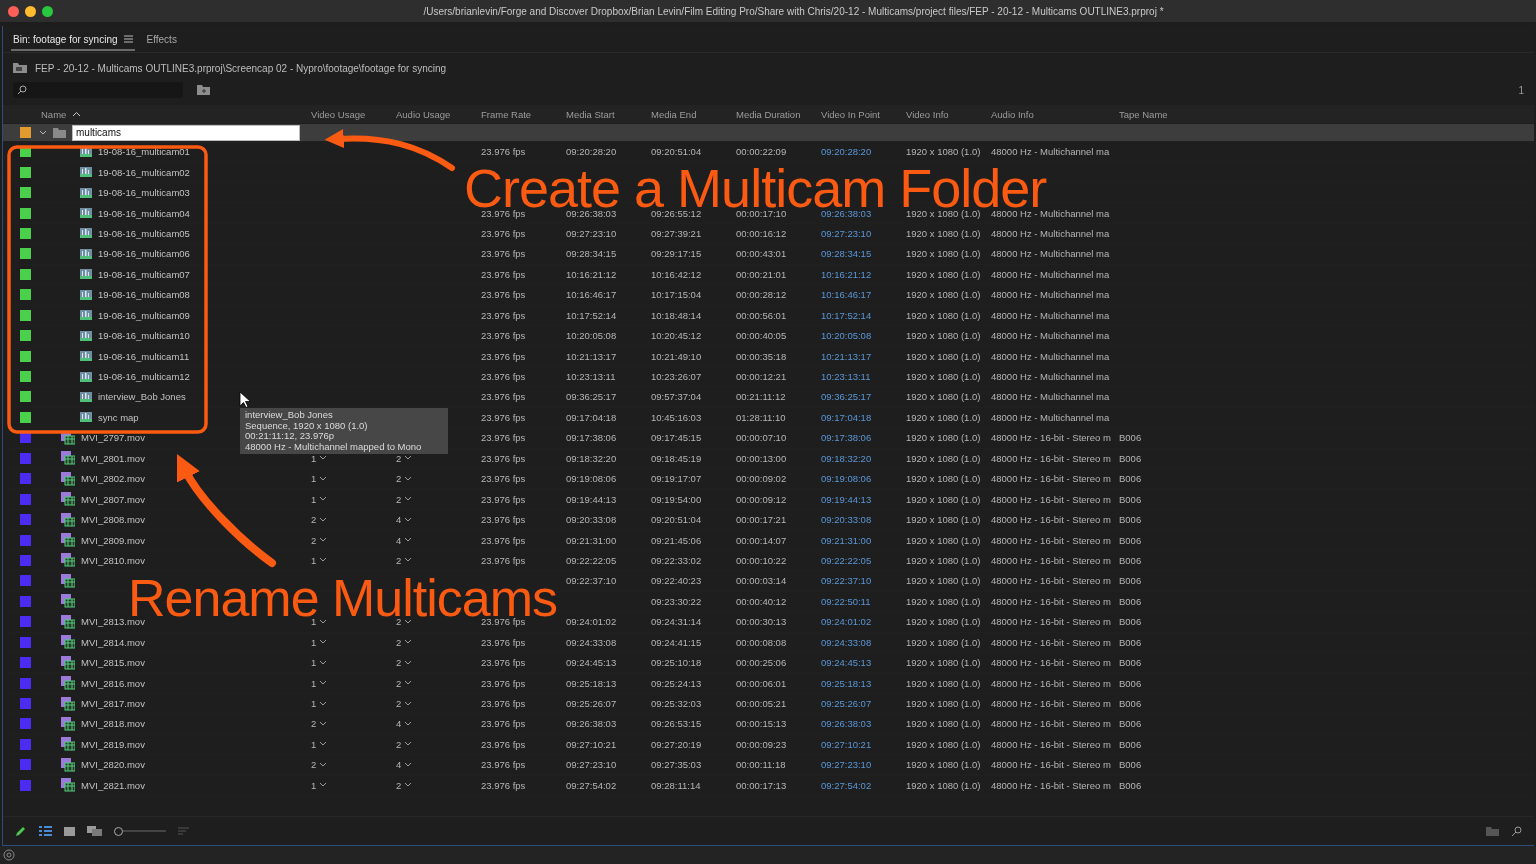 Image resolution: width=1536 pixels, height=864 pixels. What do you see at coordinates (144, 336) in the screenshot?
I see `item-name: 19-08-16_multicam10` at bounding box center [144, 336].